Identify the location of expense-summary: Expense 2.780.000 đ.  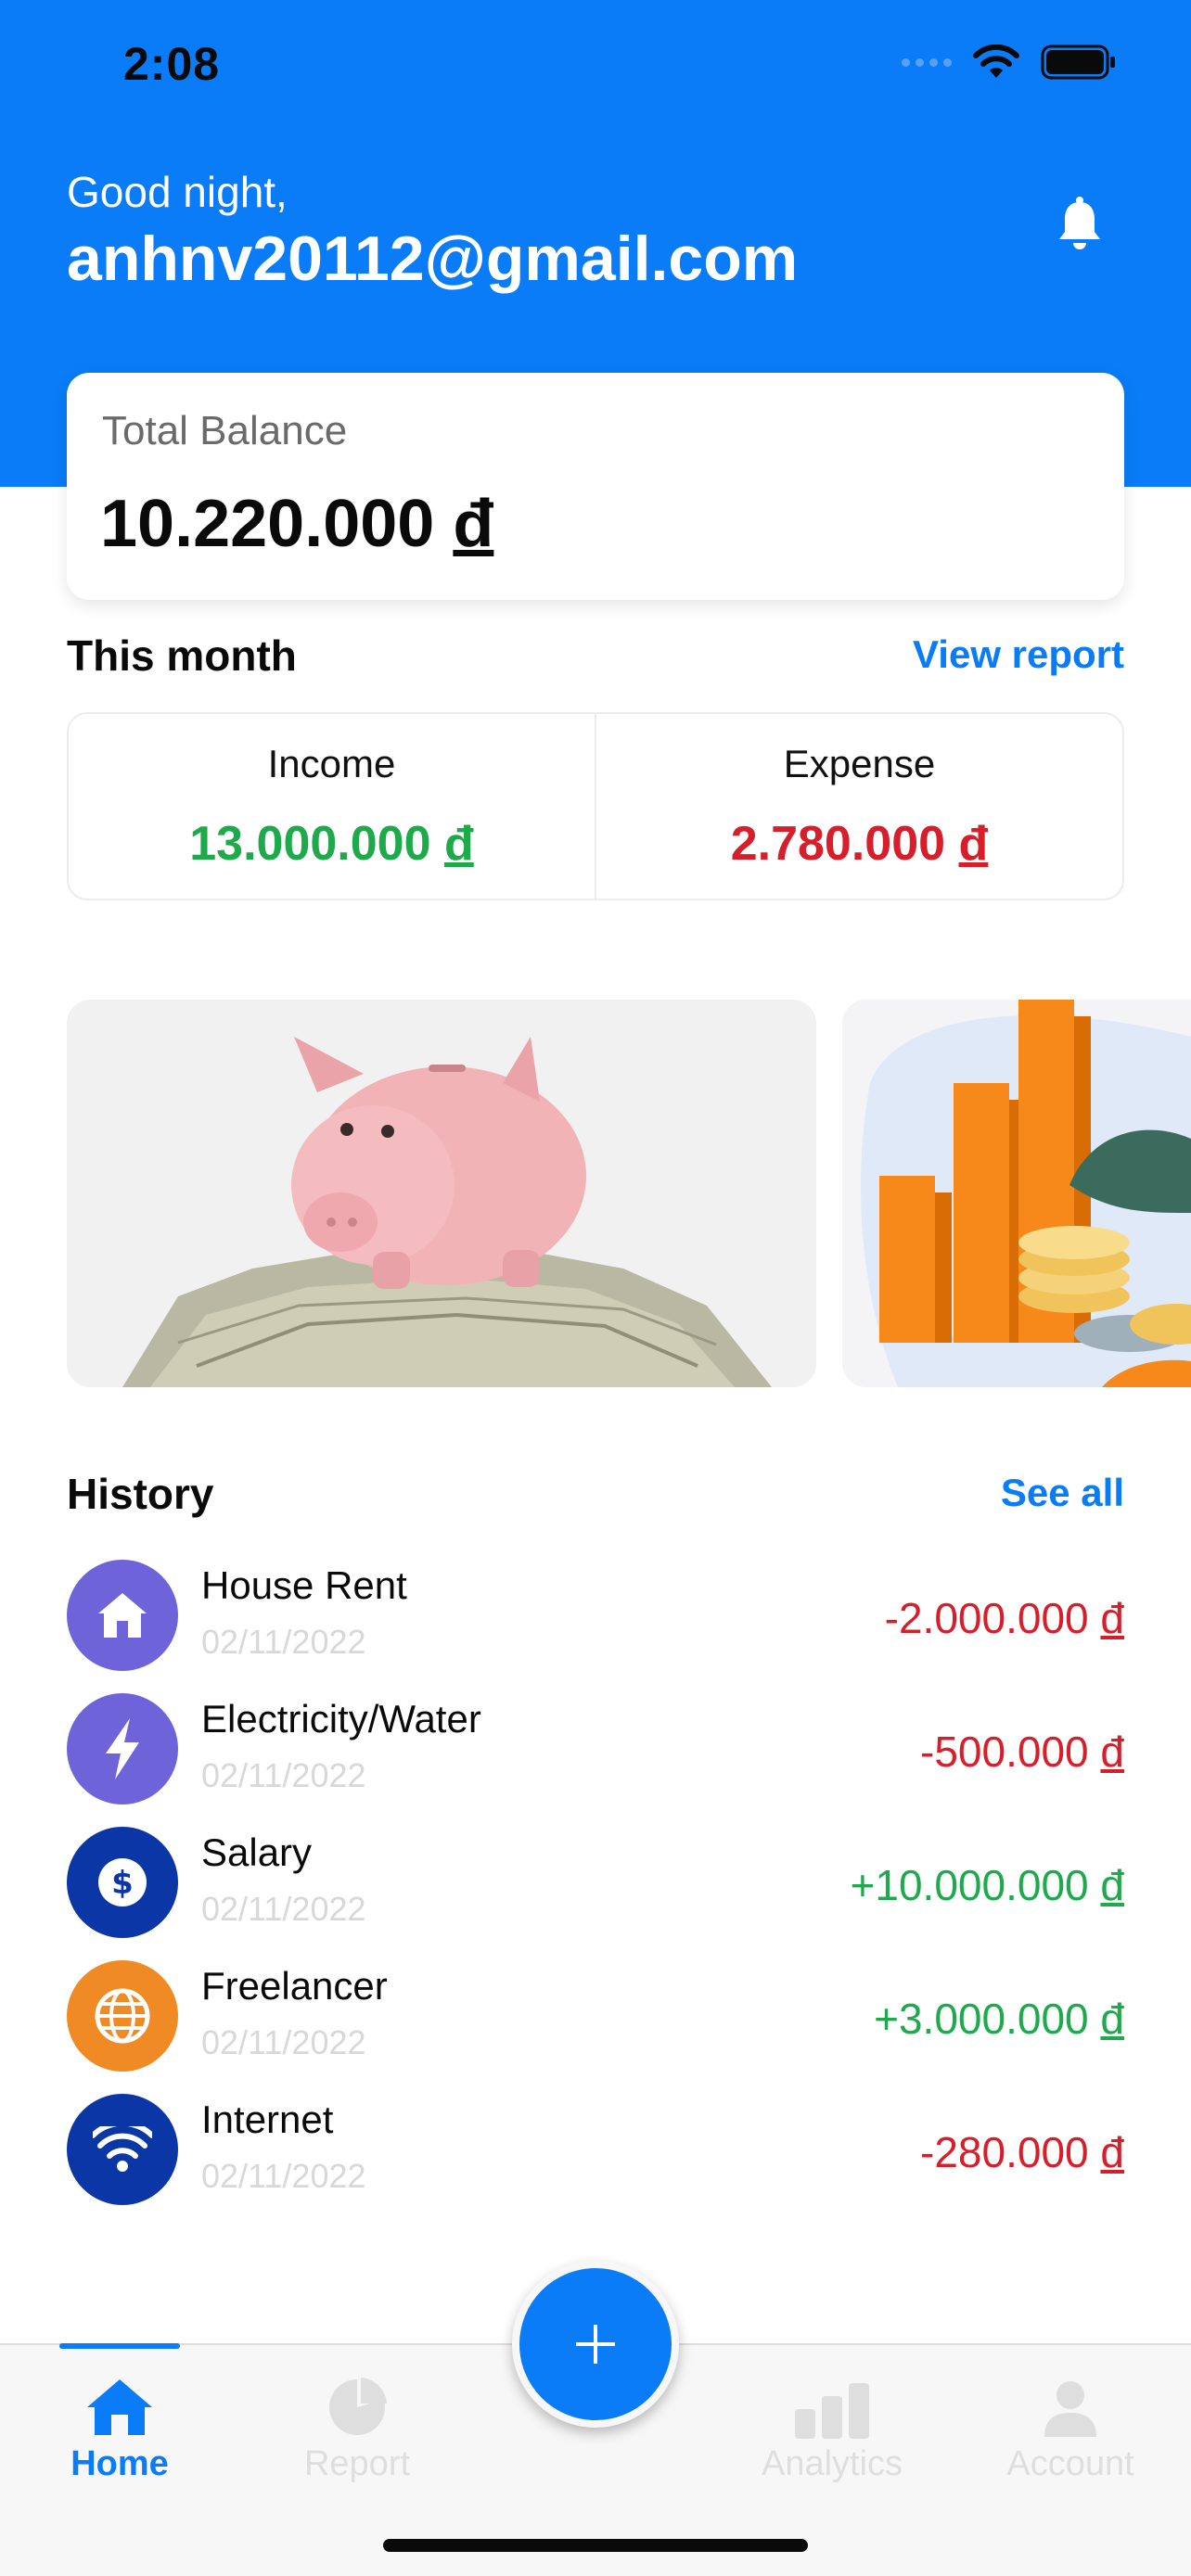
(858, 806).